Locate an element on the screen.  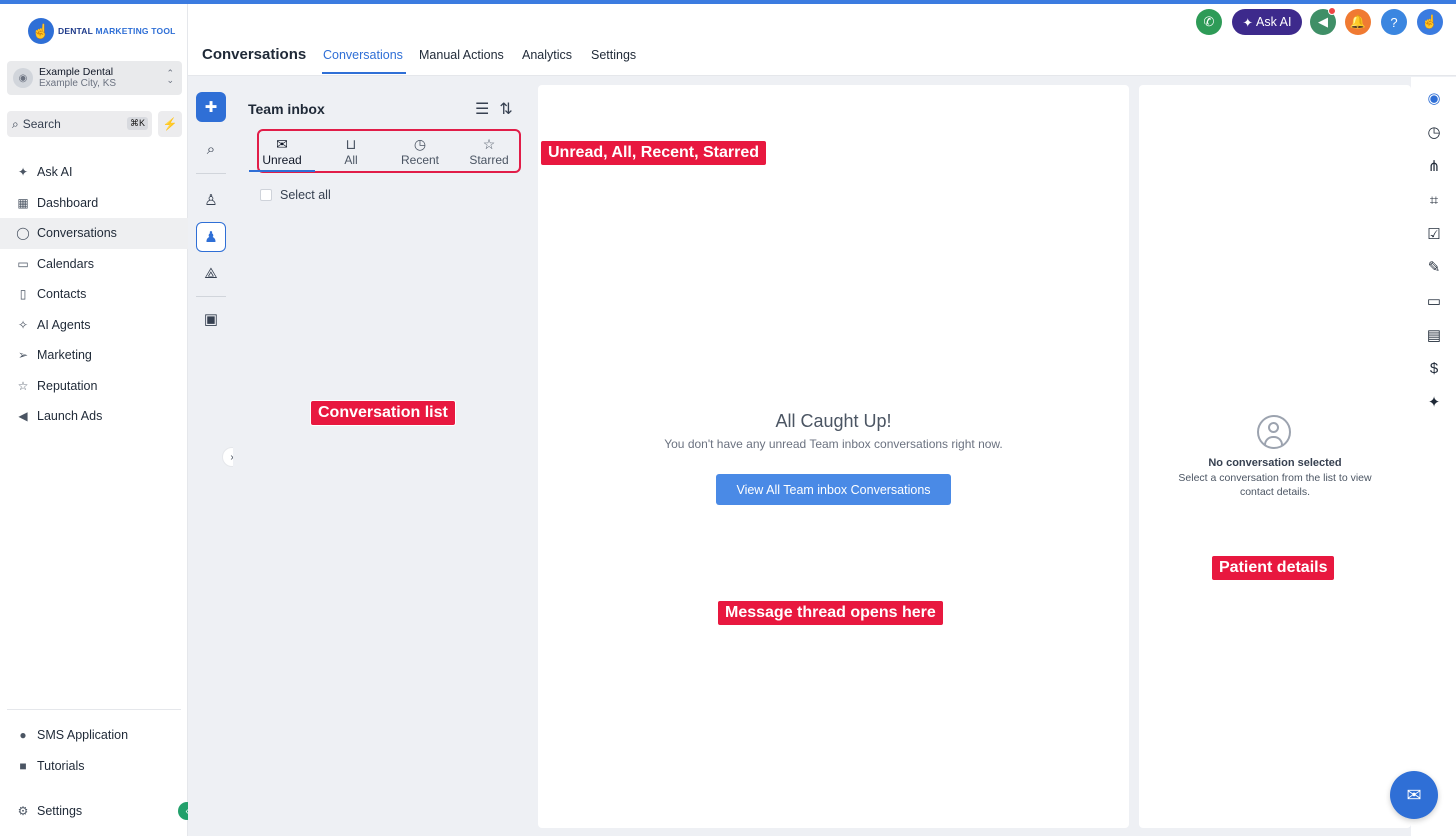
internal-inbox-button: ▣ is located at coordinates (211, 319).